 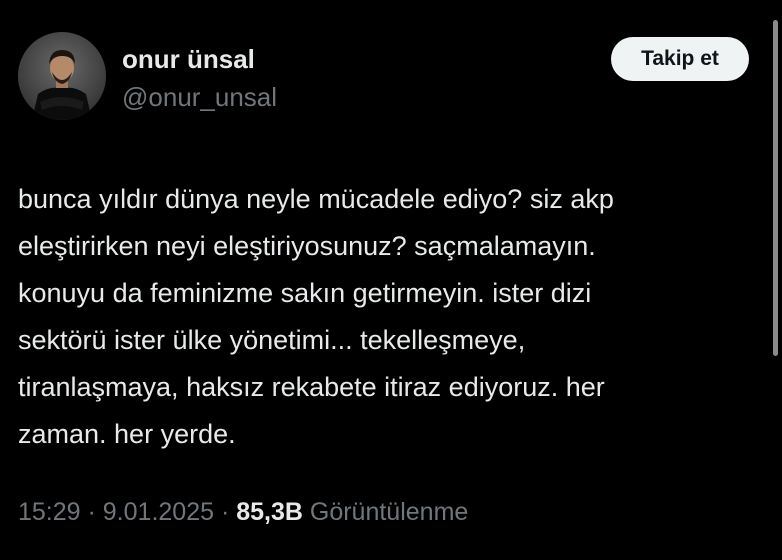 I want to click on tweet-meta: 15:29 · 9.01.2025 · 85,3B Görüntülenme, so click(x=243, y=512).